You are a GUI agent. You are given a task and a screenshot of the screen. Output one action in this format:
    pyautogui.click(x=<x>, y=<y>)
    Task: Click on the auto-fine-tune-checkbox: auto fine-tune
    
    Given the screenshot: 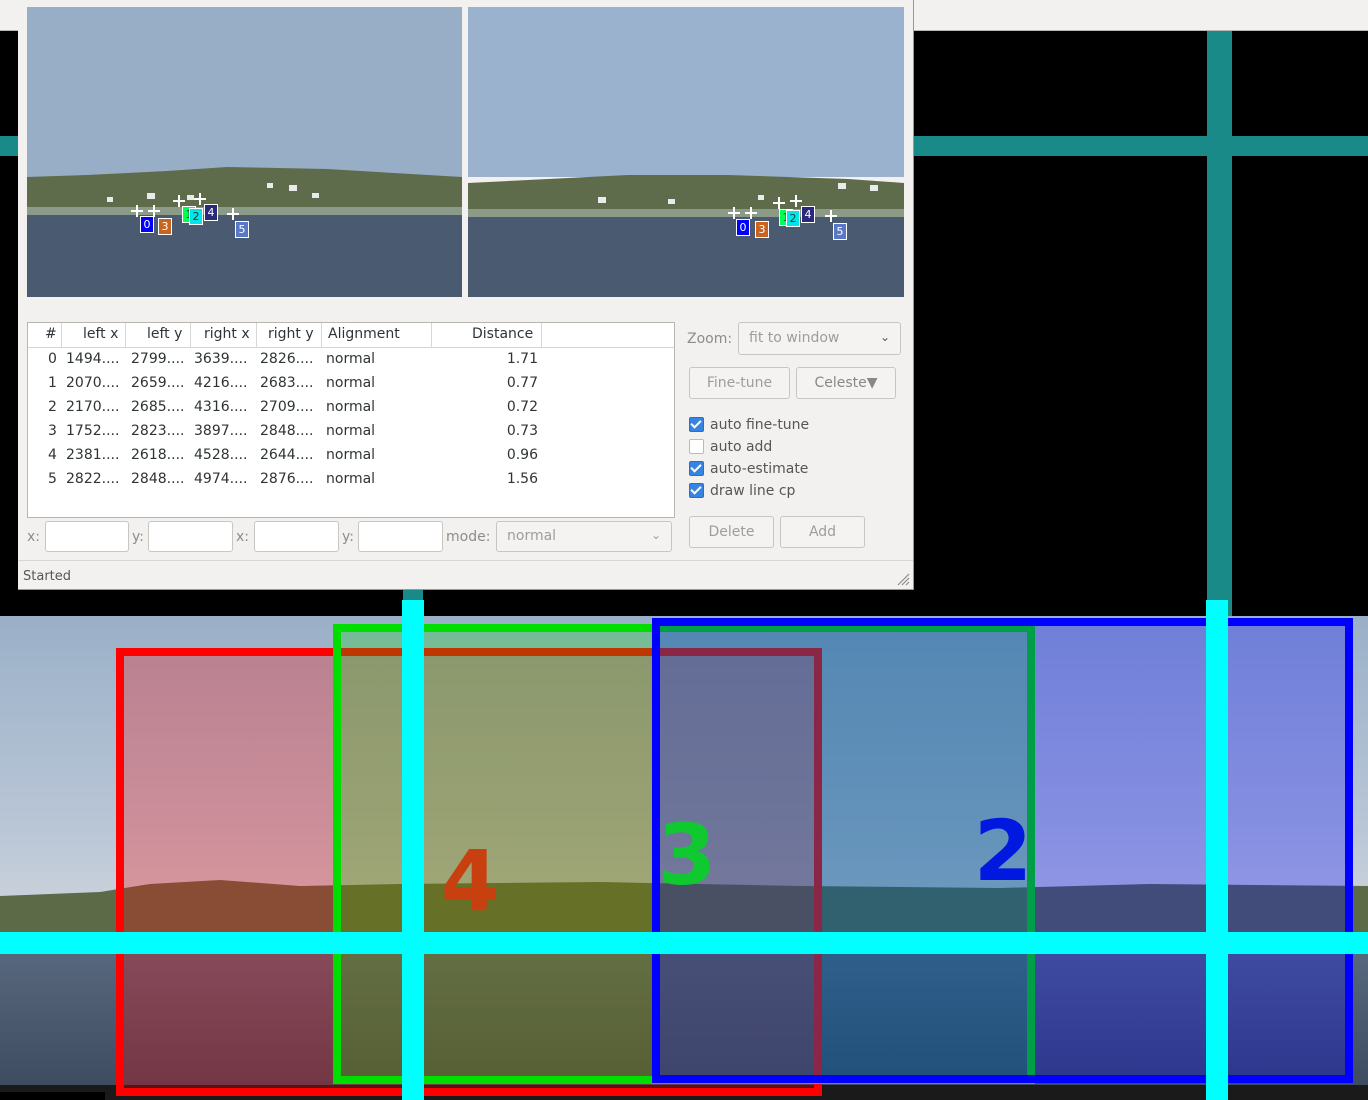 What is the action you would take?
    pyautogui.click(x=784, y=425)
    